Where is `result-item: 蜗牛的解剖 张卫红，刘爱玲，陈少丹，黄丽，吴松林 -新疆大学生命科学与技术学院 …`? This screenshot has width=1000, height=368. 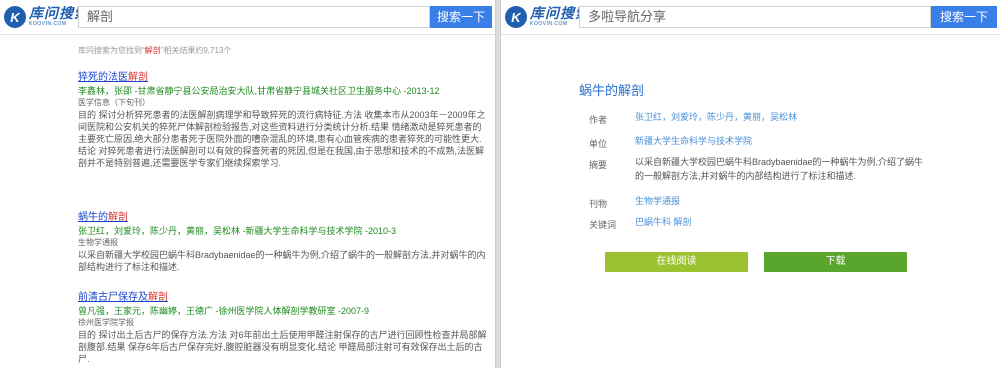
result-item: 蜗牛的解剖 张卫红，刘爱玲，陈少丹，黄丽，吴松林 -新疆大学生命科学与技术学院 … is located at coordinates (283, 240).